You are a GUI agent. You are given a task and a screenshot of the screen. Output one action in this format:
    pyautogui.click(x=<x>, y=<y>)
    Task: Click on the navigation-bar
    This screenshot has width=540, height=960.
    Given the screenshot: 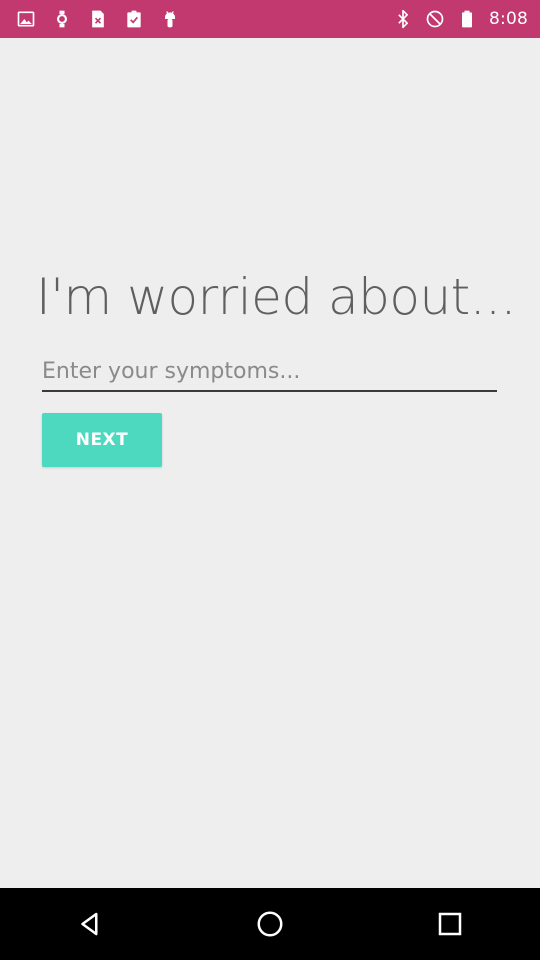 What is the action you would take?
    pyautogui.click(x=270, y=924)
    